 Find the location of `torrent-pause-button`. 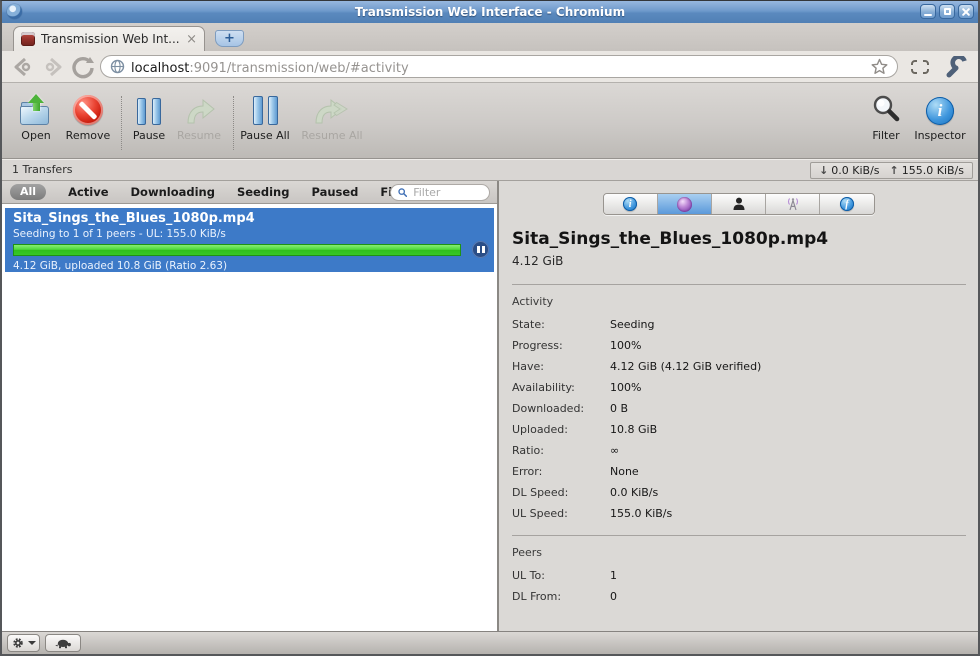

torrent-pause-button is located at coordinates (480, 249).